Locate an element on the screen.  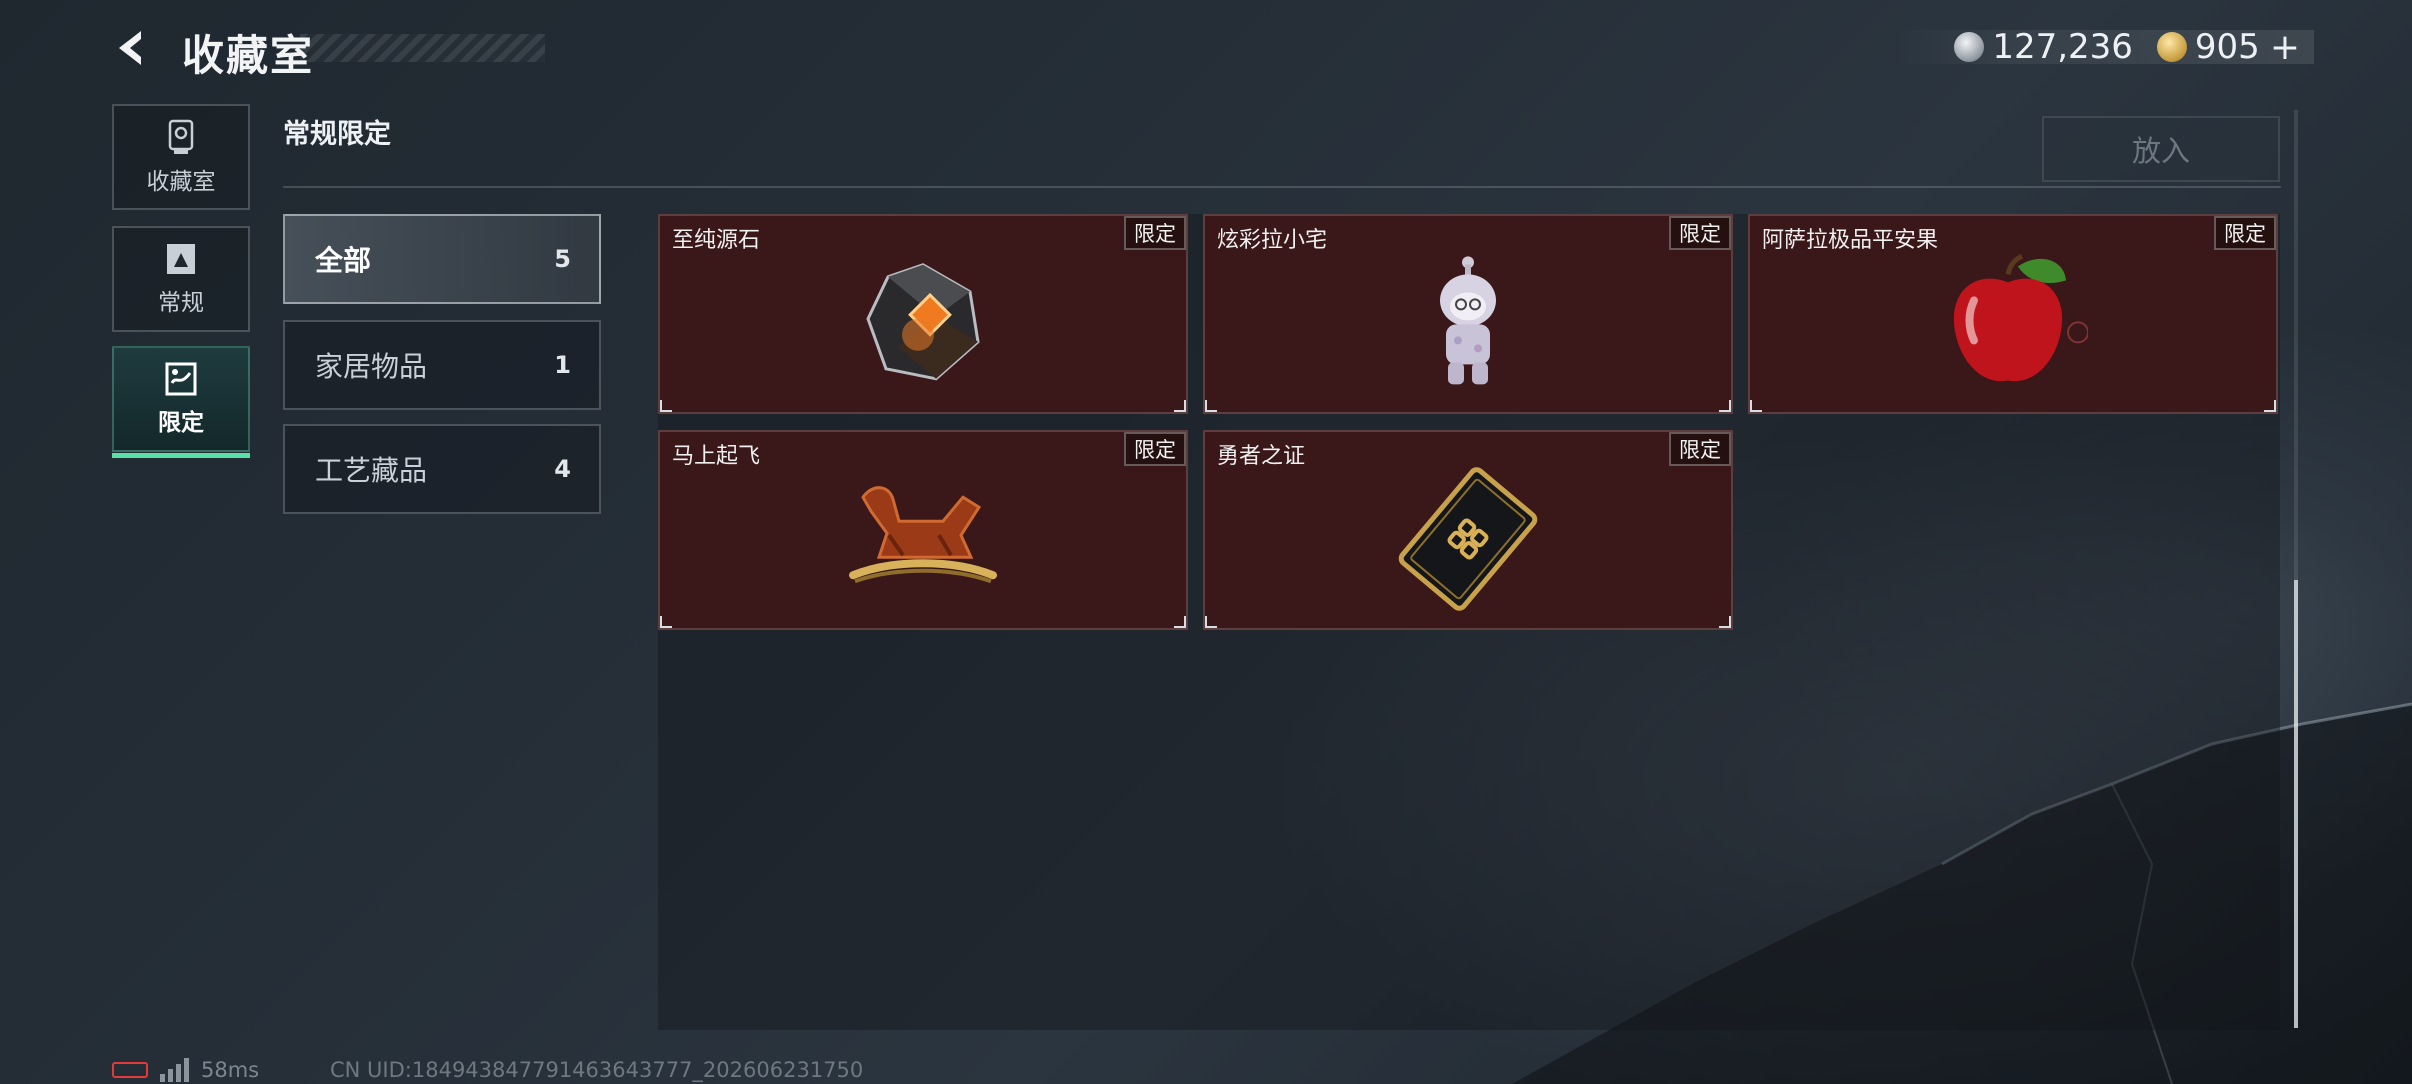
rocking-horse-icon is located at coordinates (923, 535).